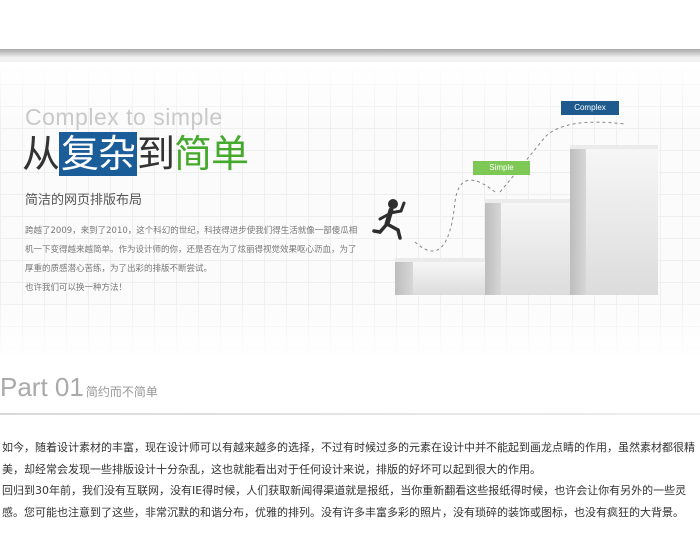  What do you see at coordinates (156, 154) in the screenshot?
I see `title-part-to: 到` at bounding box center [156, 154].